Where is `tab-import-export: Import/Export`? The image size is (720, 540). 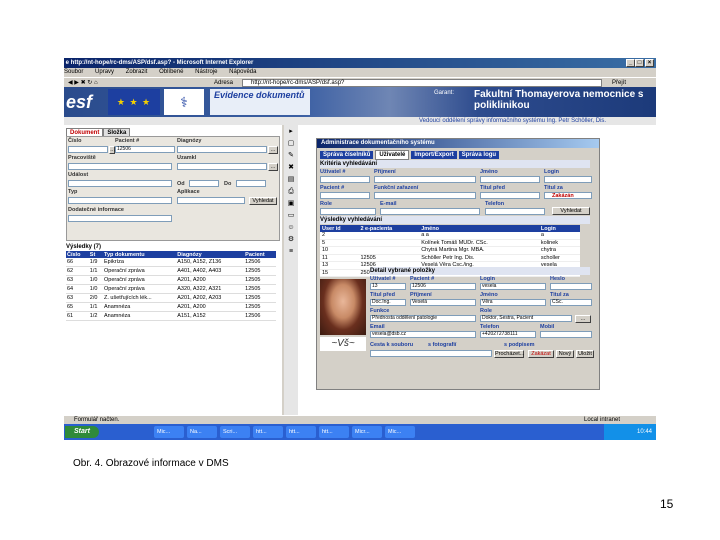
tab-import-export: Import/Export is located at coordinates (434, 155).